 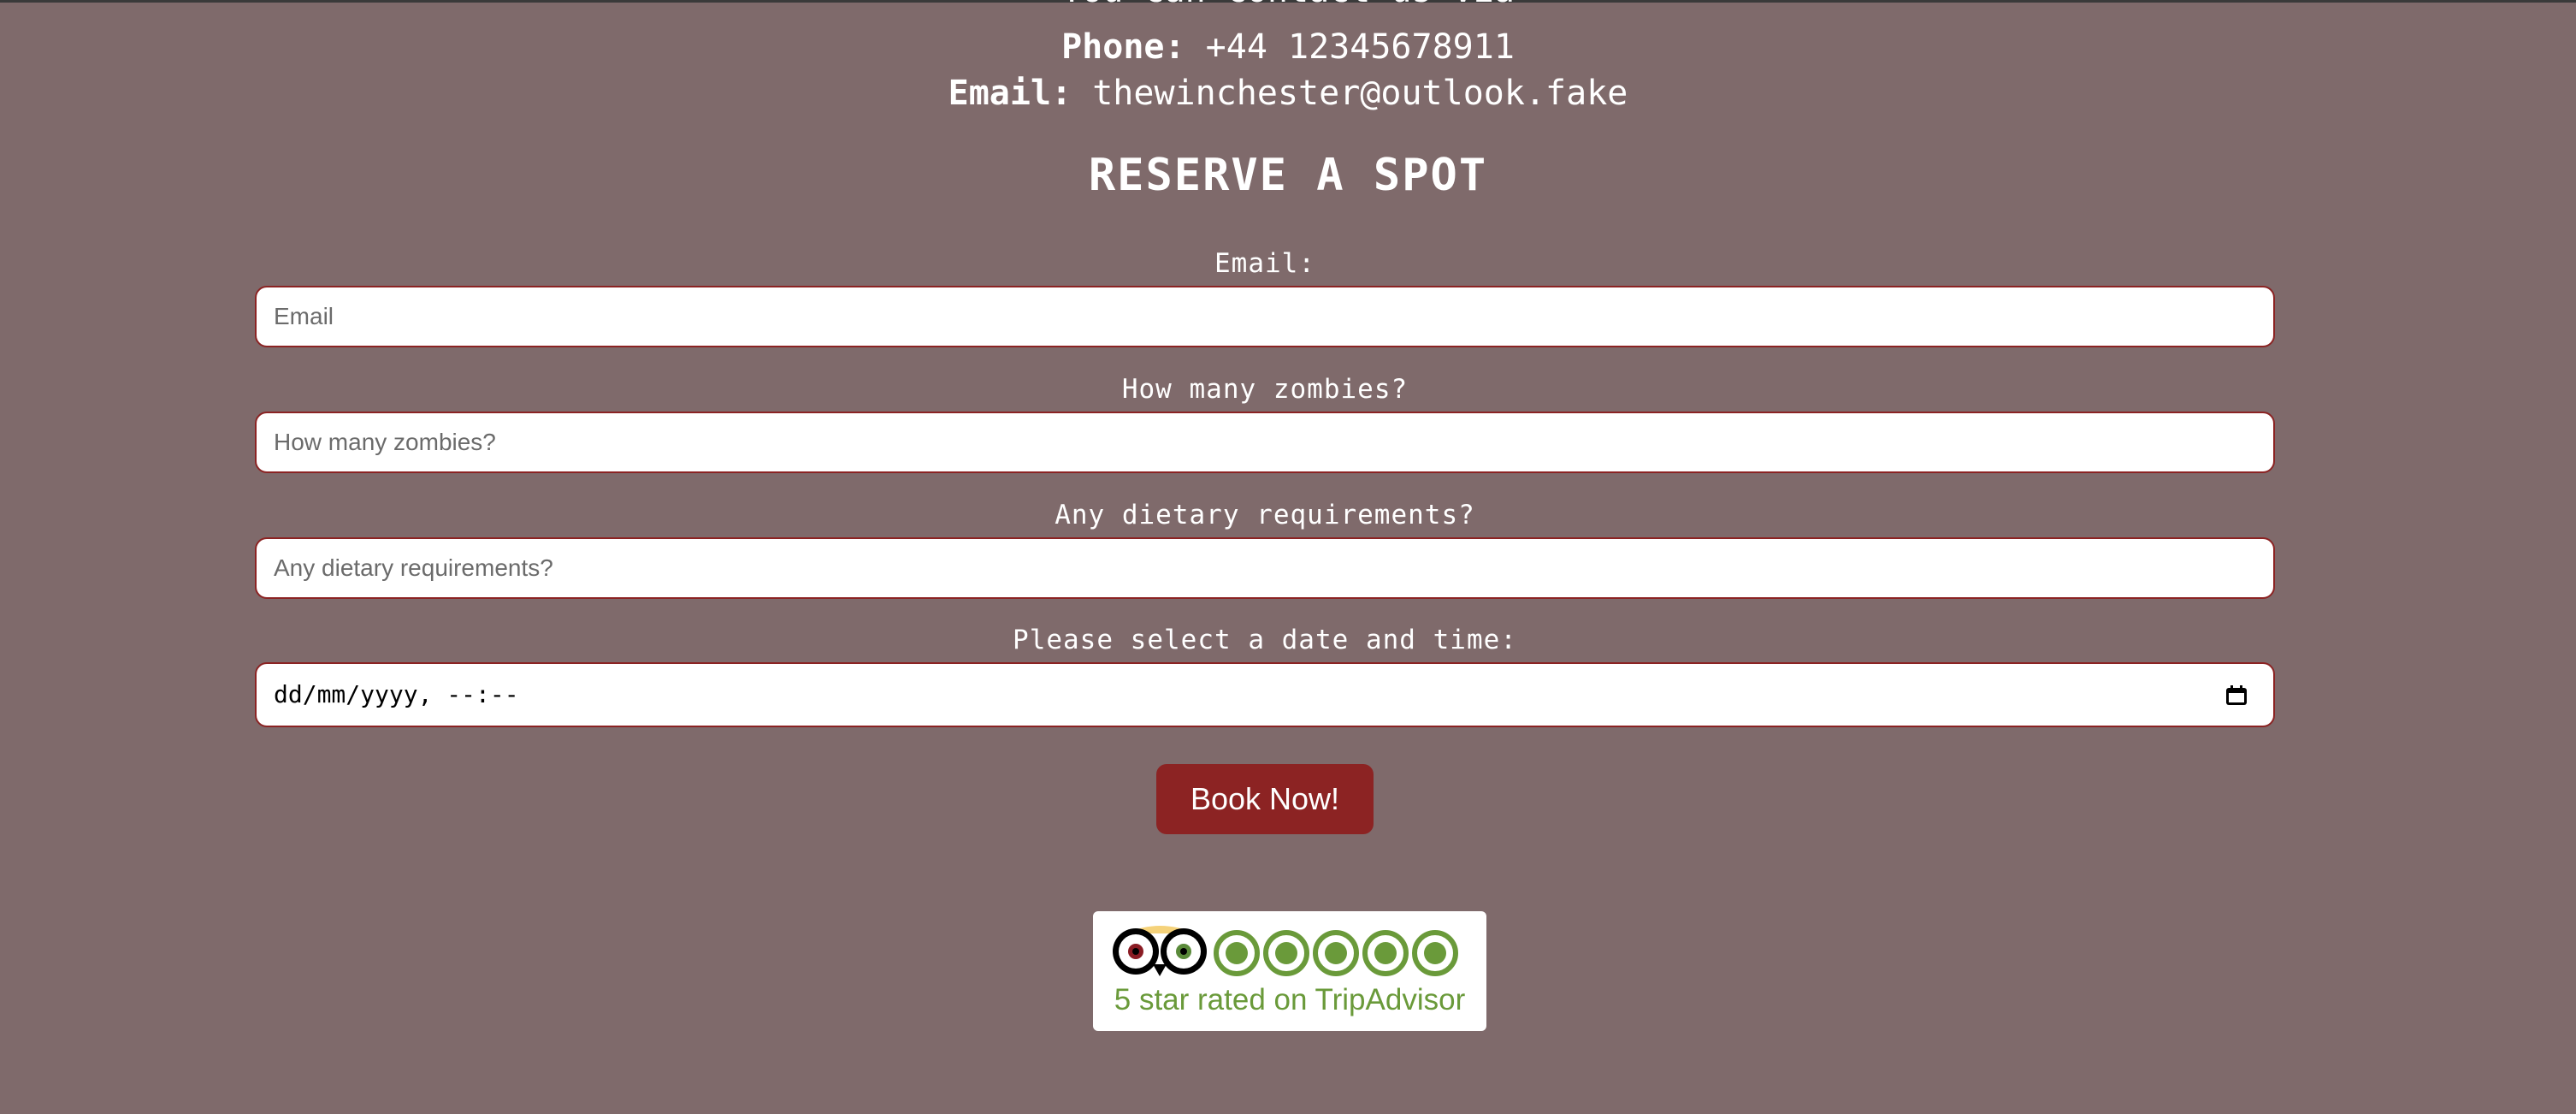 What do you see at coordinates (1265, 443) in the screenshot?
I see `zombies-field` at bounding box center [1265, 443].